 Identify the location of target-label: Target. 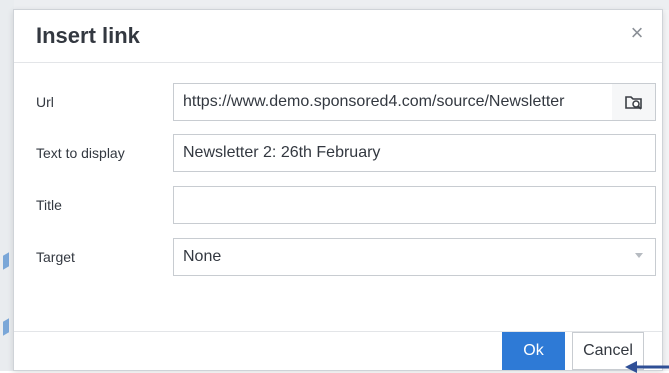
(55, 257).